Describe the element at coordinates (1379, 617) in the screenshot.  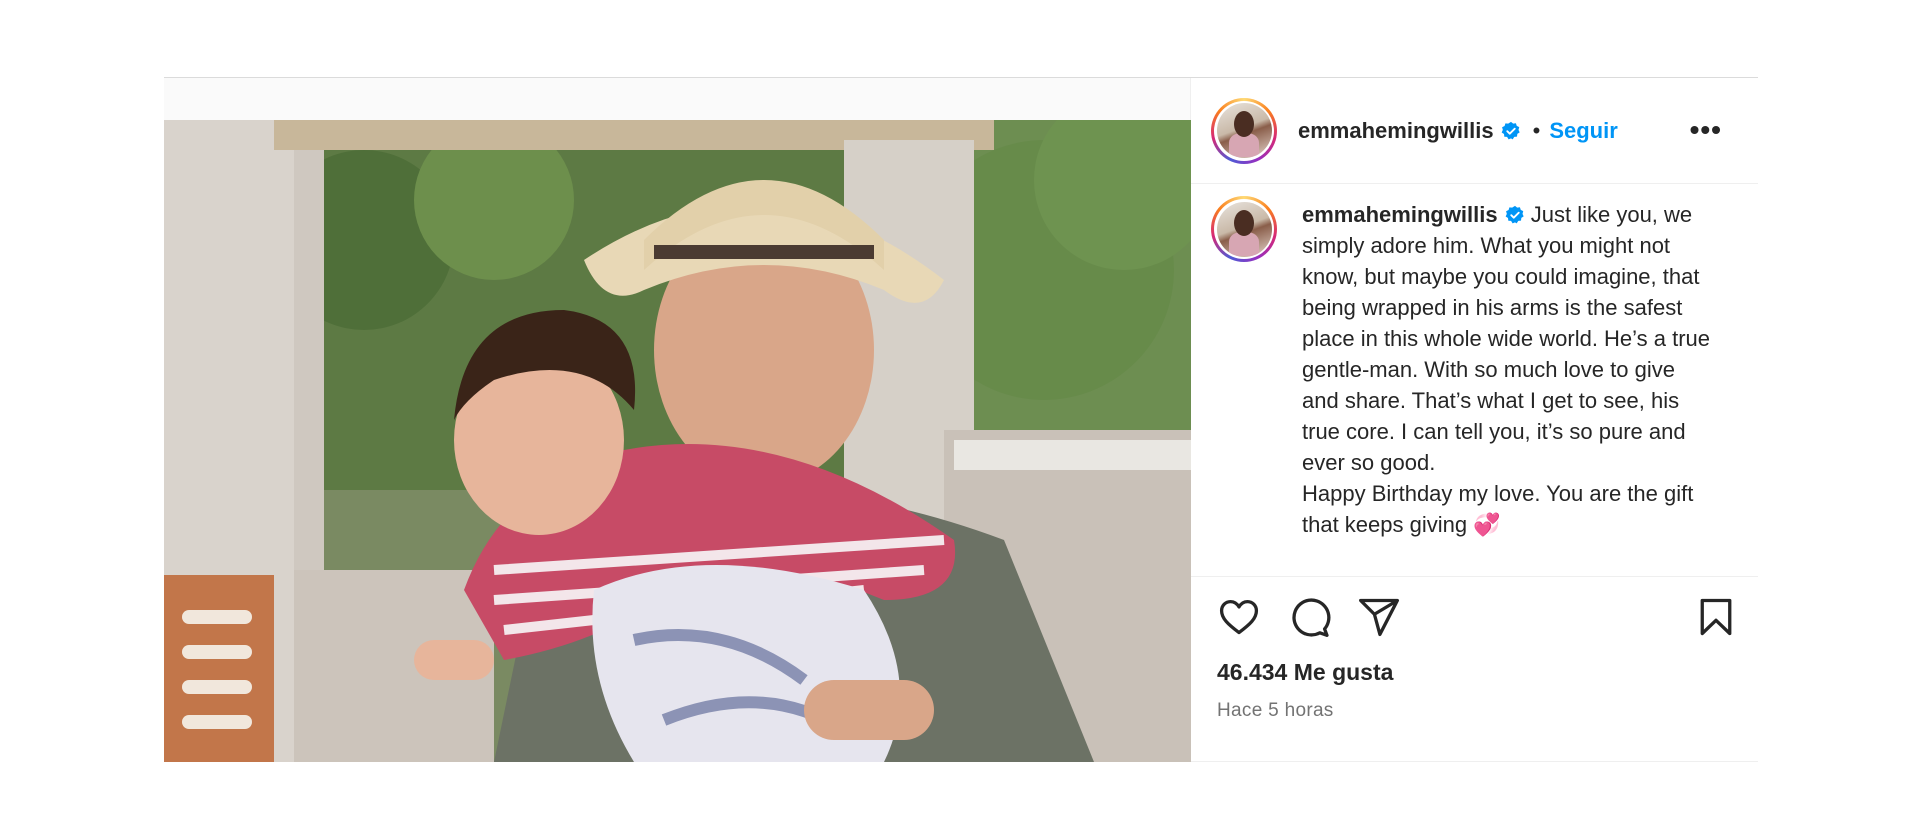
I see `send-icon` at that location.